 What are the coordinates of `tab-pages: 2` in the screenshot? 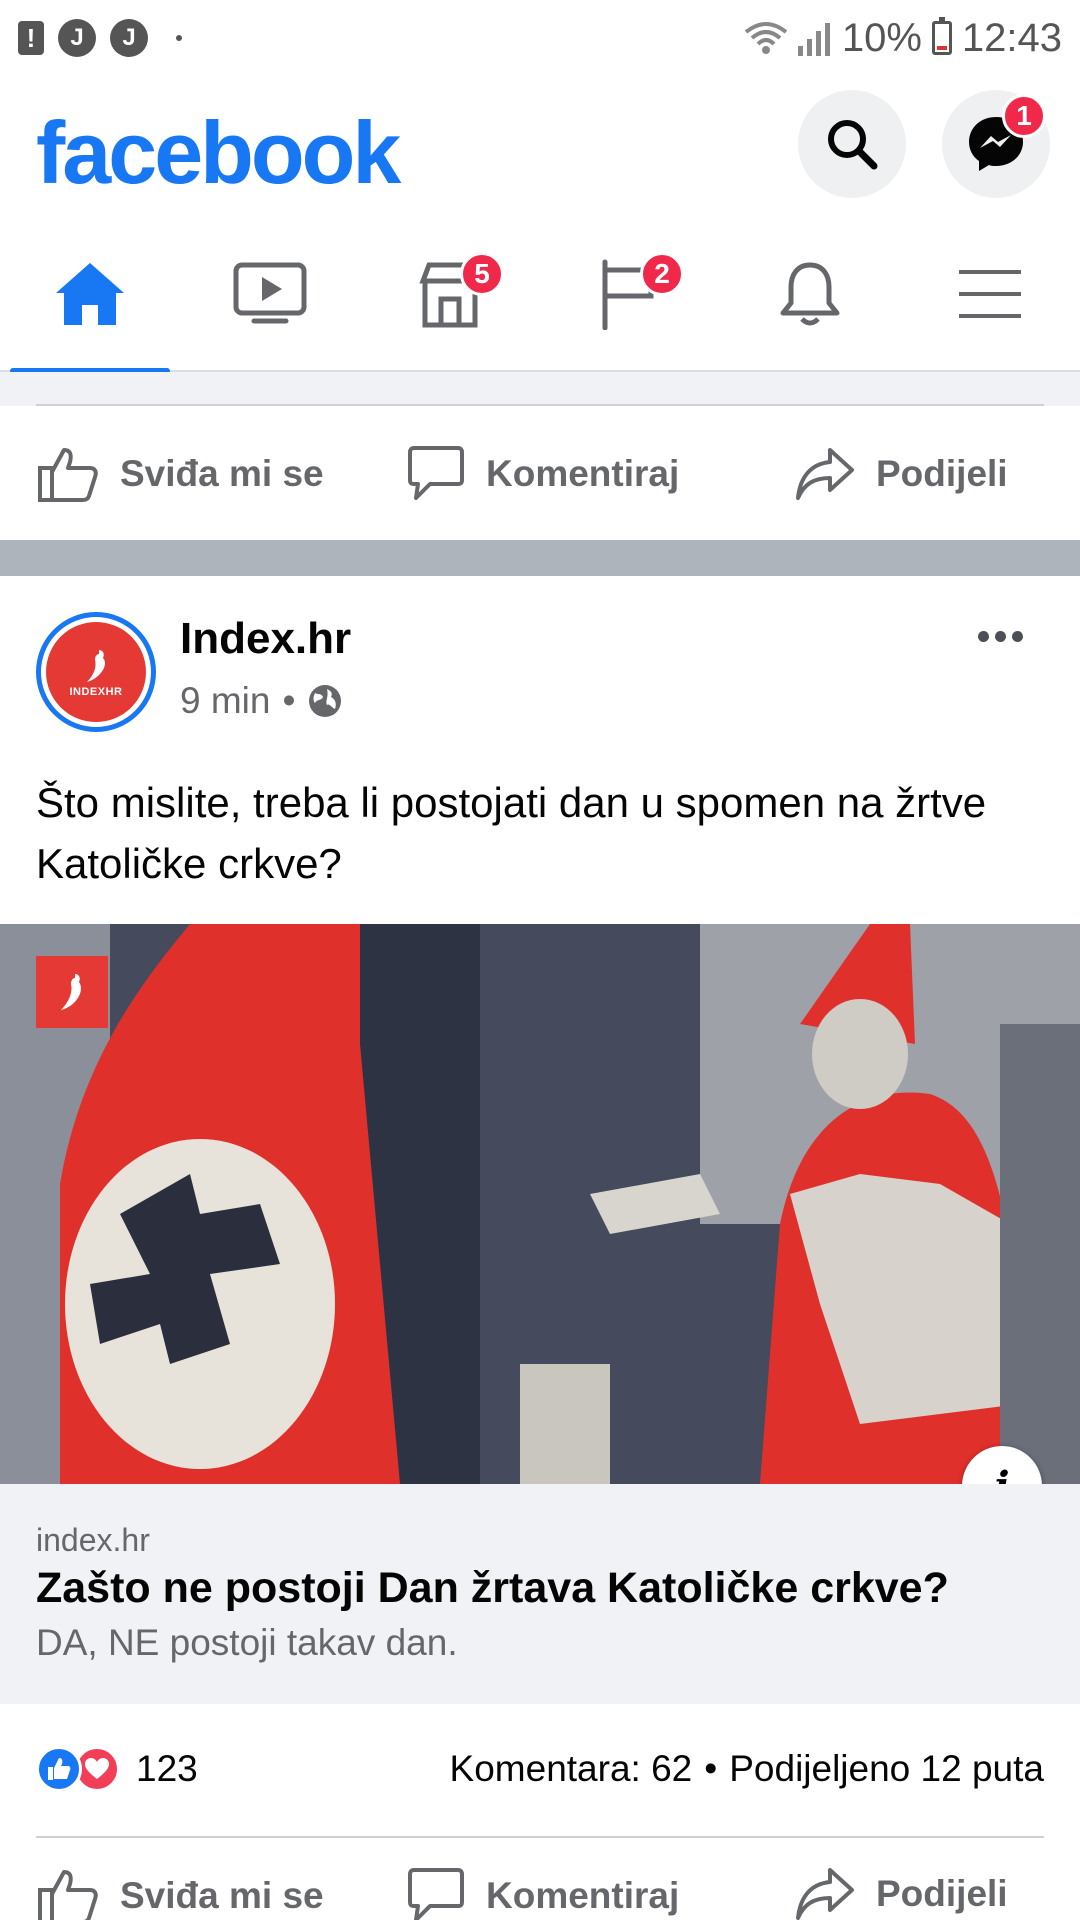 It's located at (630, 294).